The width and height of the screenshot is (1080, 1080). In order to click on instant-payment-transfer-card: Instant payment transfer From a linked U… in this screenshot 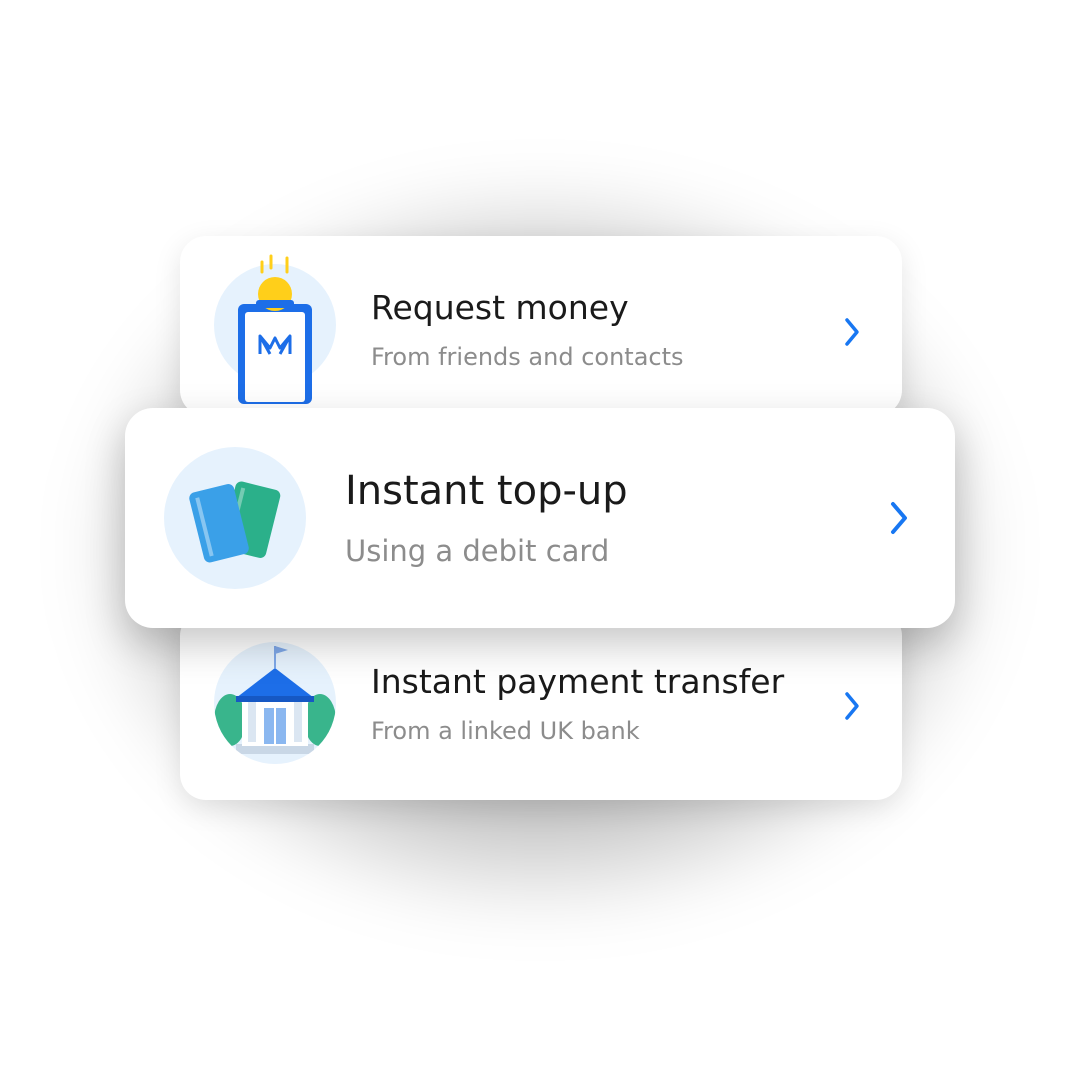, I will do `click(541, 705)`.